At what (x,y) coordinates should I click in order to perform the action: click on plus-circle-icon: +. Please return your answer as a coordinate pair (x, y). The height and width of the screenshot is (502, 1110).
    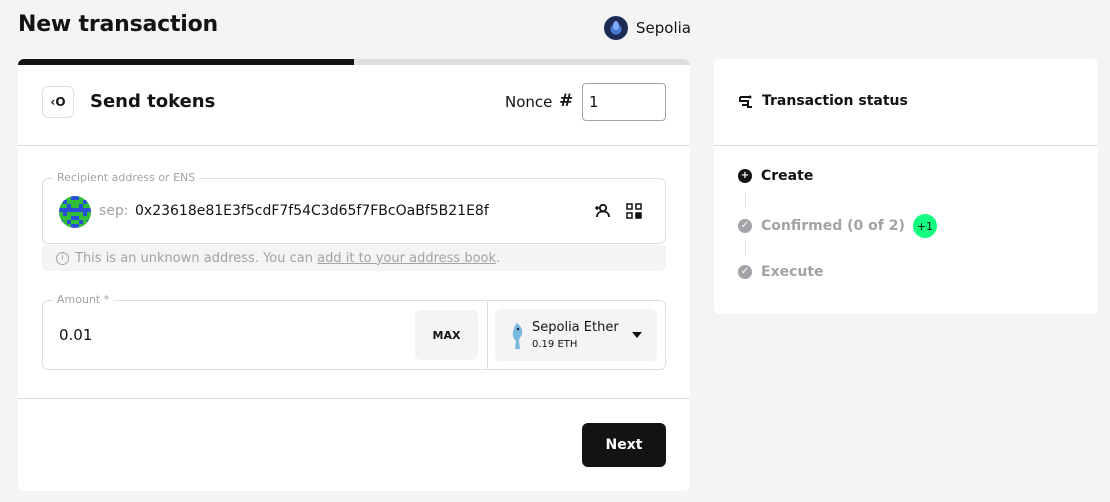
    Looking at the image, I should click on (745, 176).